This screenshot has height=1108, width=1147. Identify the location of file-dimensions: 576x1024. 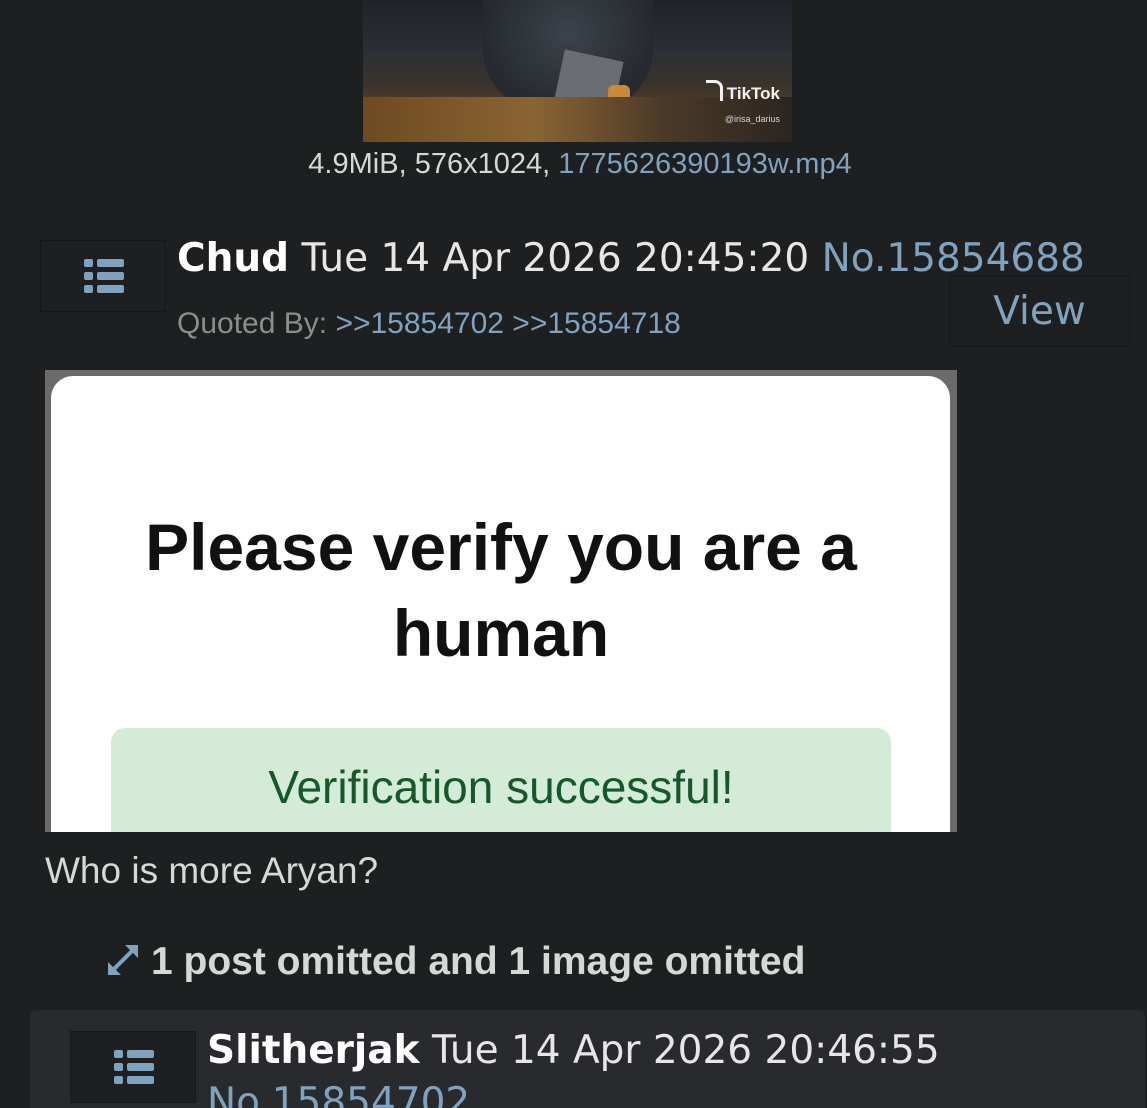
(478, 164).